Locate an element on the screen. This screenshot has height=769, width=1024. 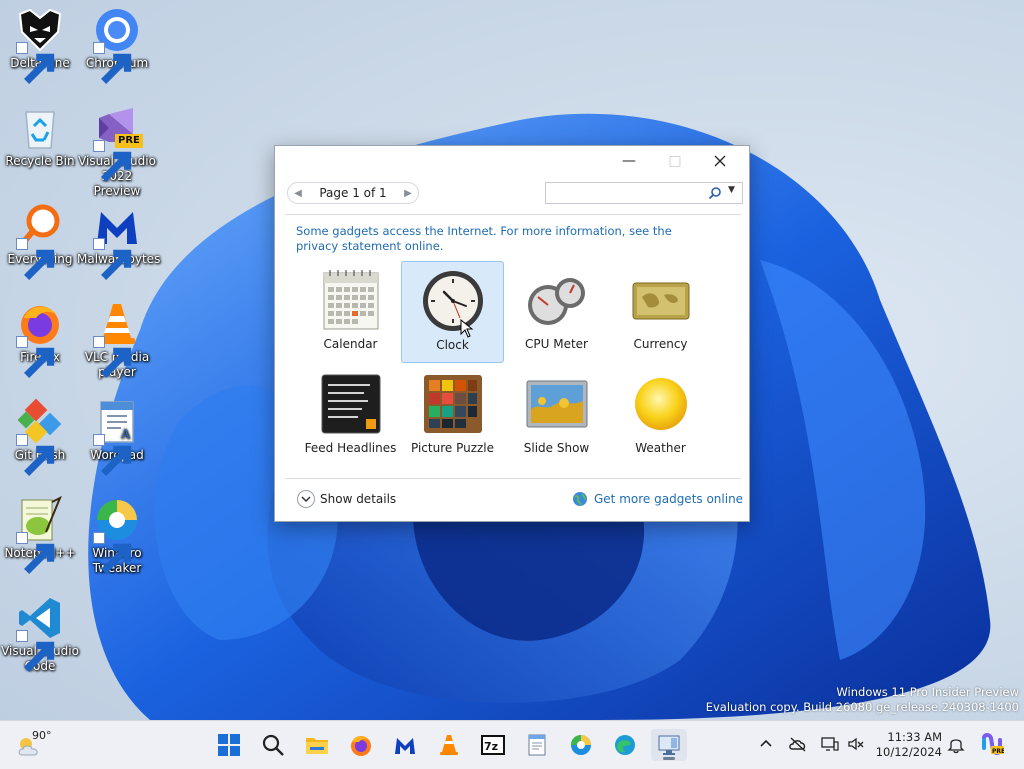
taskbar-search-button is located at coordinates (273, 745).